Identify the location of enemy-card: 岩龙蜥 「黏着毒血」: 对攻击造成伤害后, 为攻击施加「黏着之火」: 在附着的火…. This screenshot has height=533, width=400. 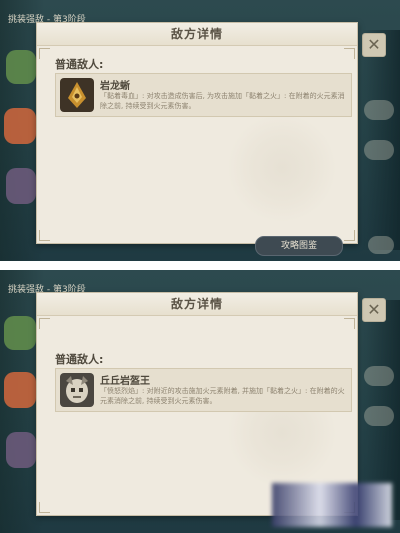
(203, 95).